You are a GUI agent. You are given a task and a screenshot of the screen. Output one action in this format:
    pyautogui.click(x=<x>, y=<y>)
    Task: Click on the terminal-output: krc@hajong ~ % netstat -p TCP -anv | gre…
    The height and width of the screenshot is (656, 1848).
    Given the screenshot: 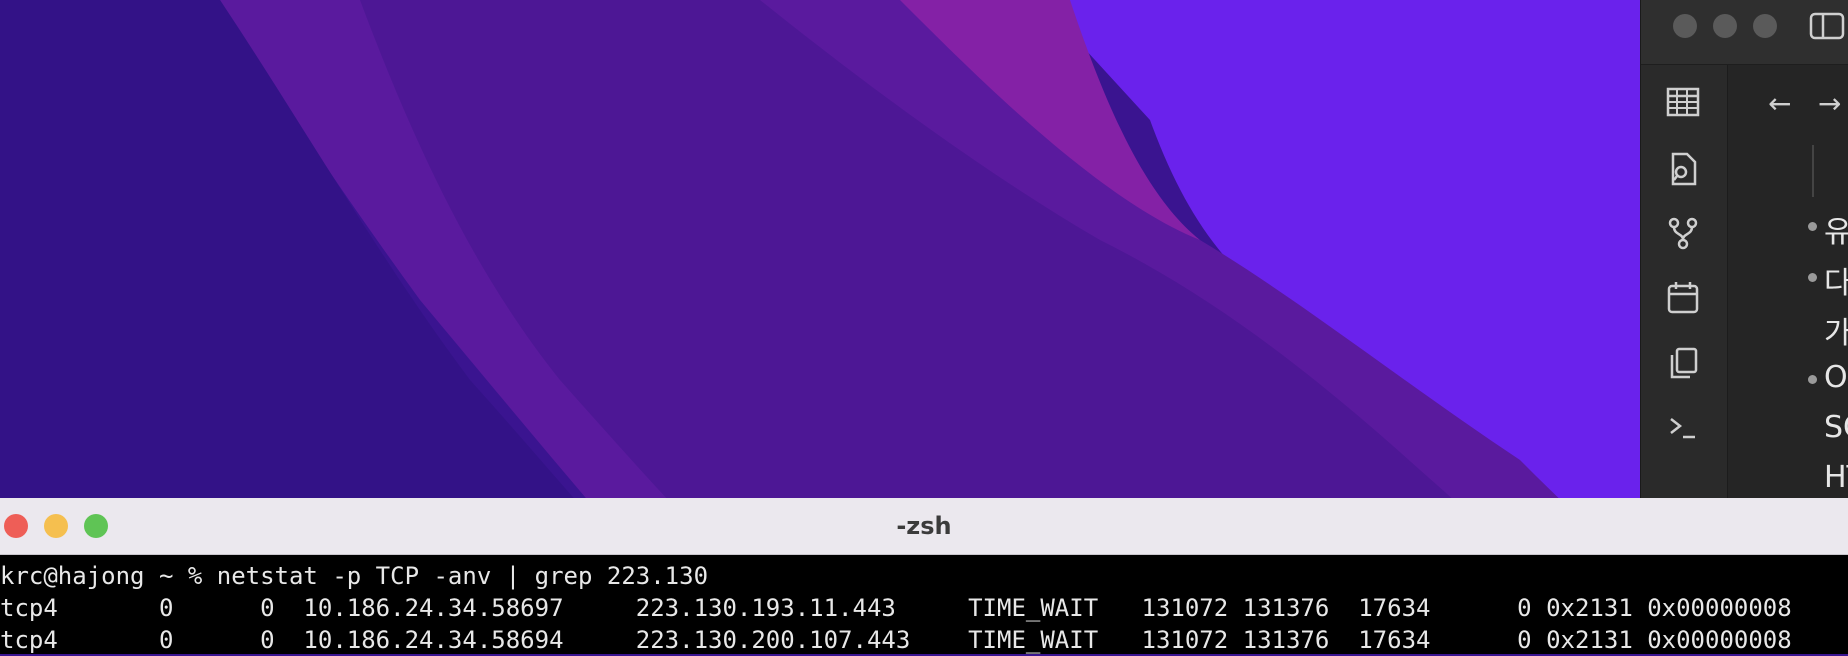 What is the action you would take?
    pyautogui.click(x=924, y=605)
    